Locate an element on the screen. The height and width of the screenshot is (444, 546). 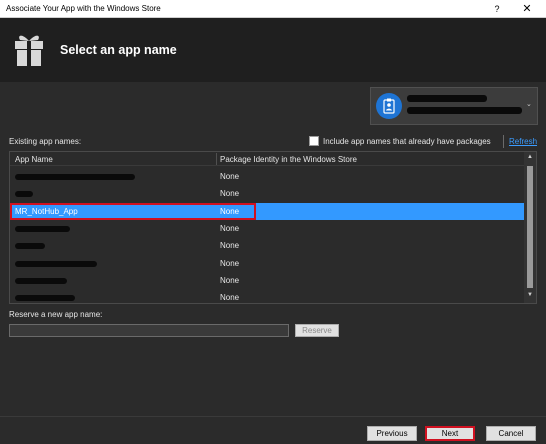
account-picker: ⌄ is located at coordinates (454, 106).